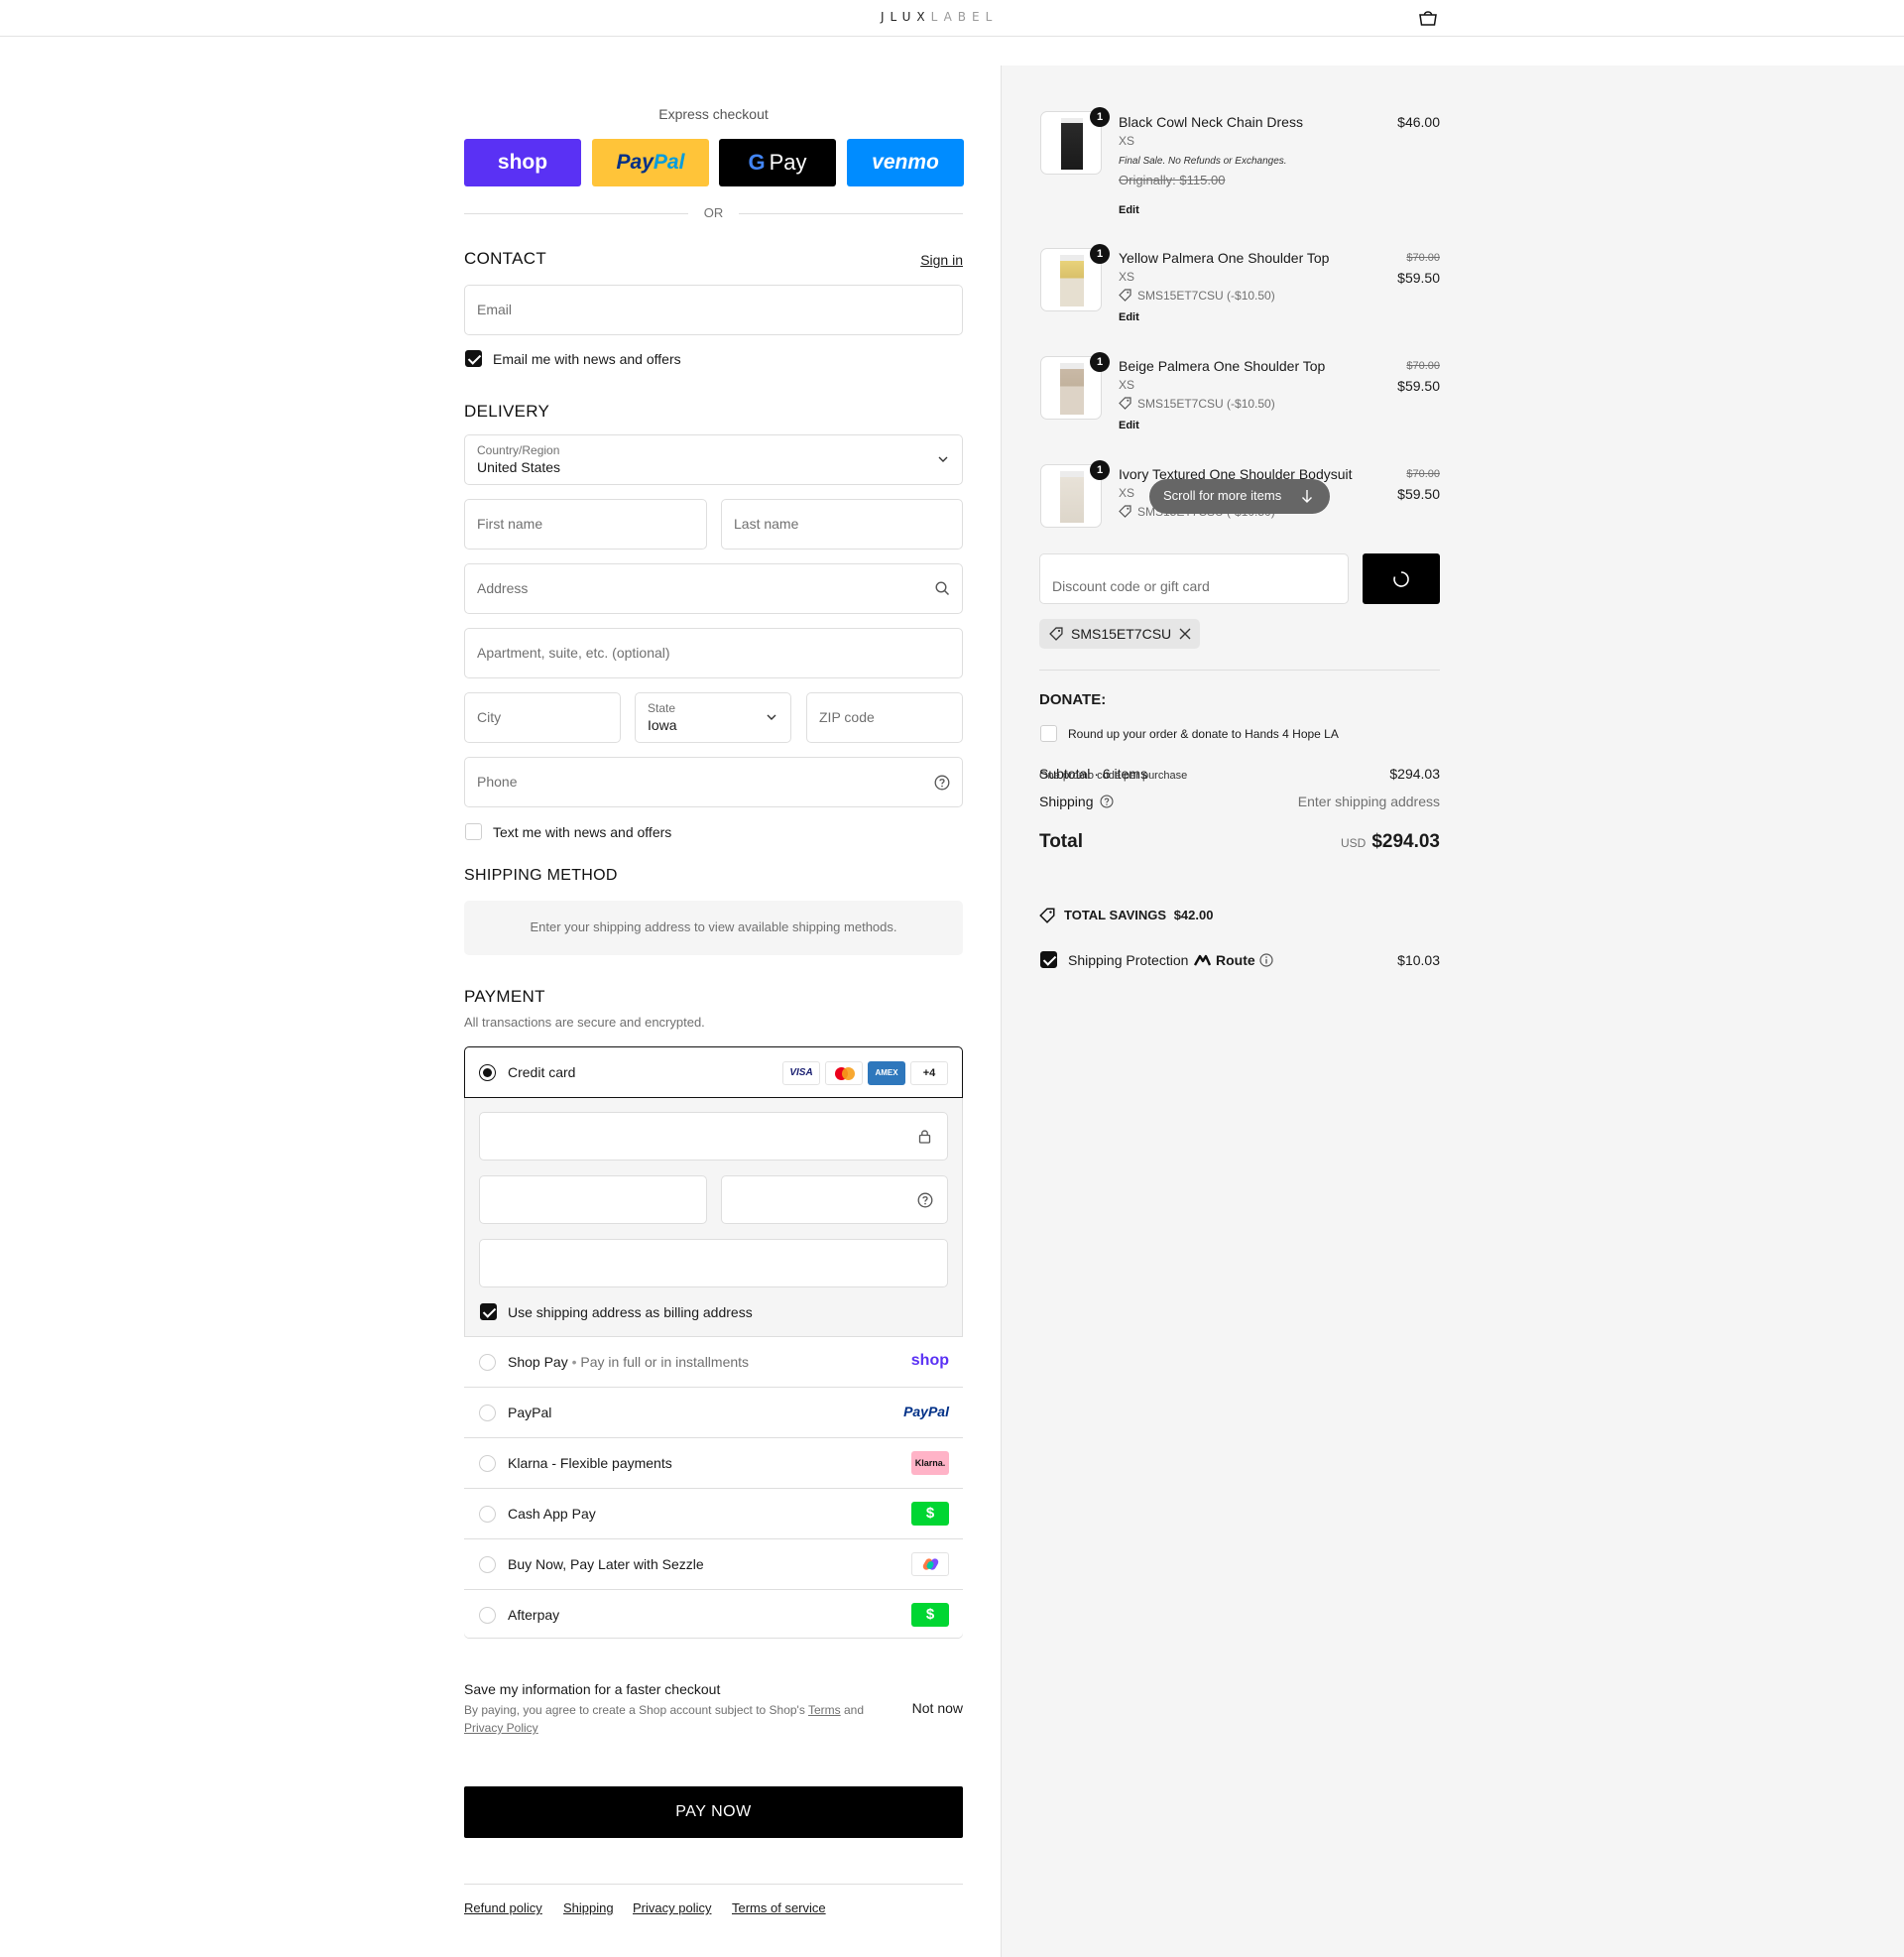 The image size is (1904, 1957). Describe the element at coordinates (766, 524) in the screenshot. I see `last-name-placeholder: Last name` at that location.